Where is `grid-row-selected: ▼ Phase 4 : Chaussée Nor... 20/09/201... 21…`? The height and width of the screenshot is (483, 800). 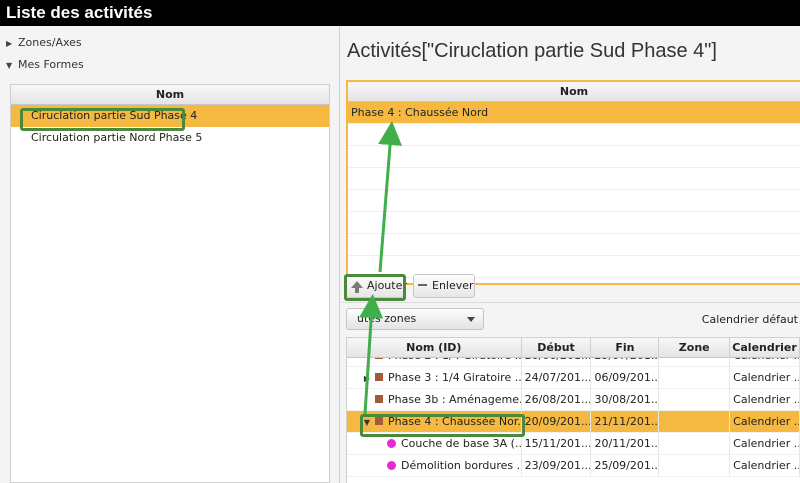 grid-row-selected: ▼ Phase 4 : Chaussée Nor... 20/09/201... 21… is located at coordinates (573, 422).